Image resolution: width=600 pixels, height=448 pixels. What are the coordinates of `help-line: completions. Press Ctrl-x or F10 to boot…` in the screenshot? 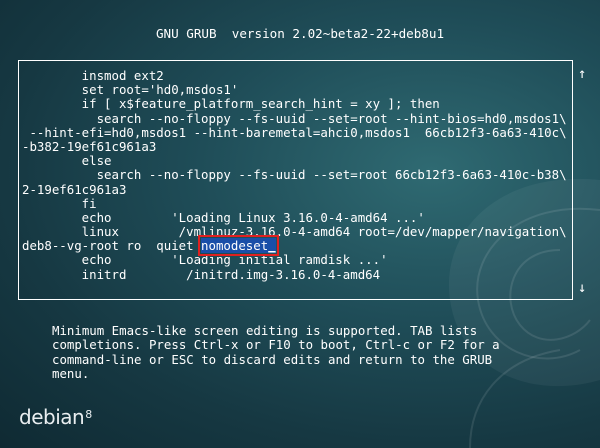 It's located at (276, 345).